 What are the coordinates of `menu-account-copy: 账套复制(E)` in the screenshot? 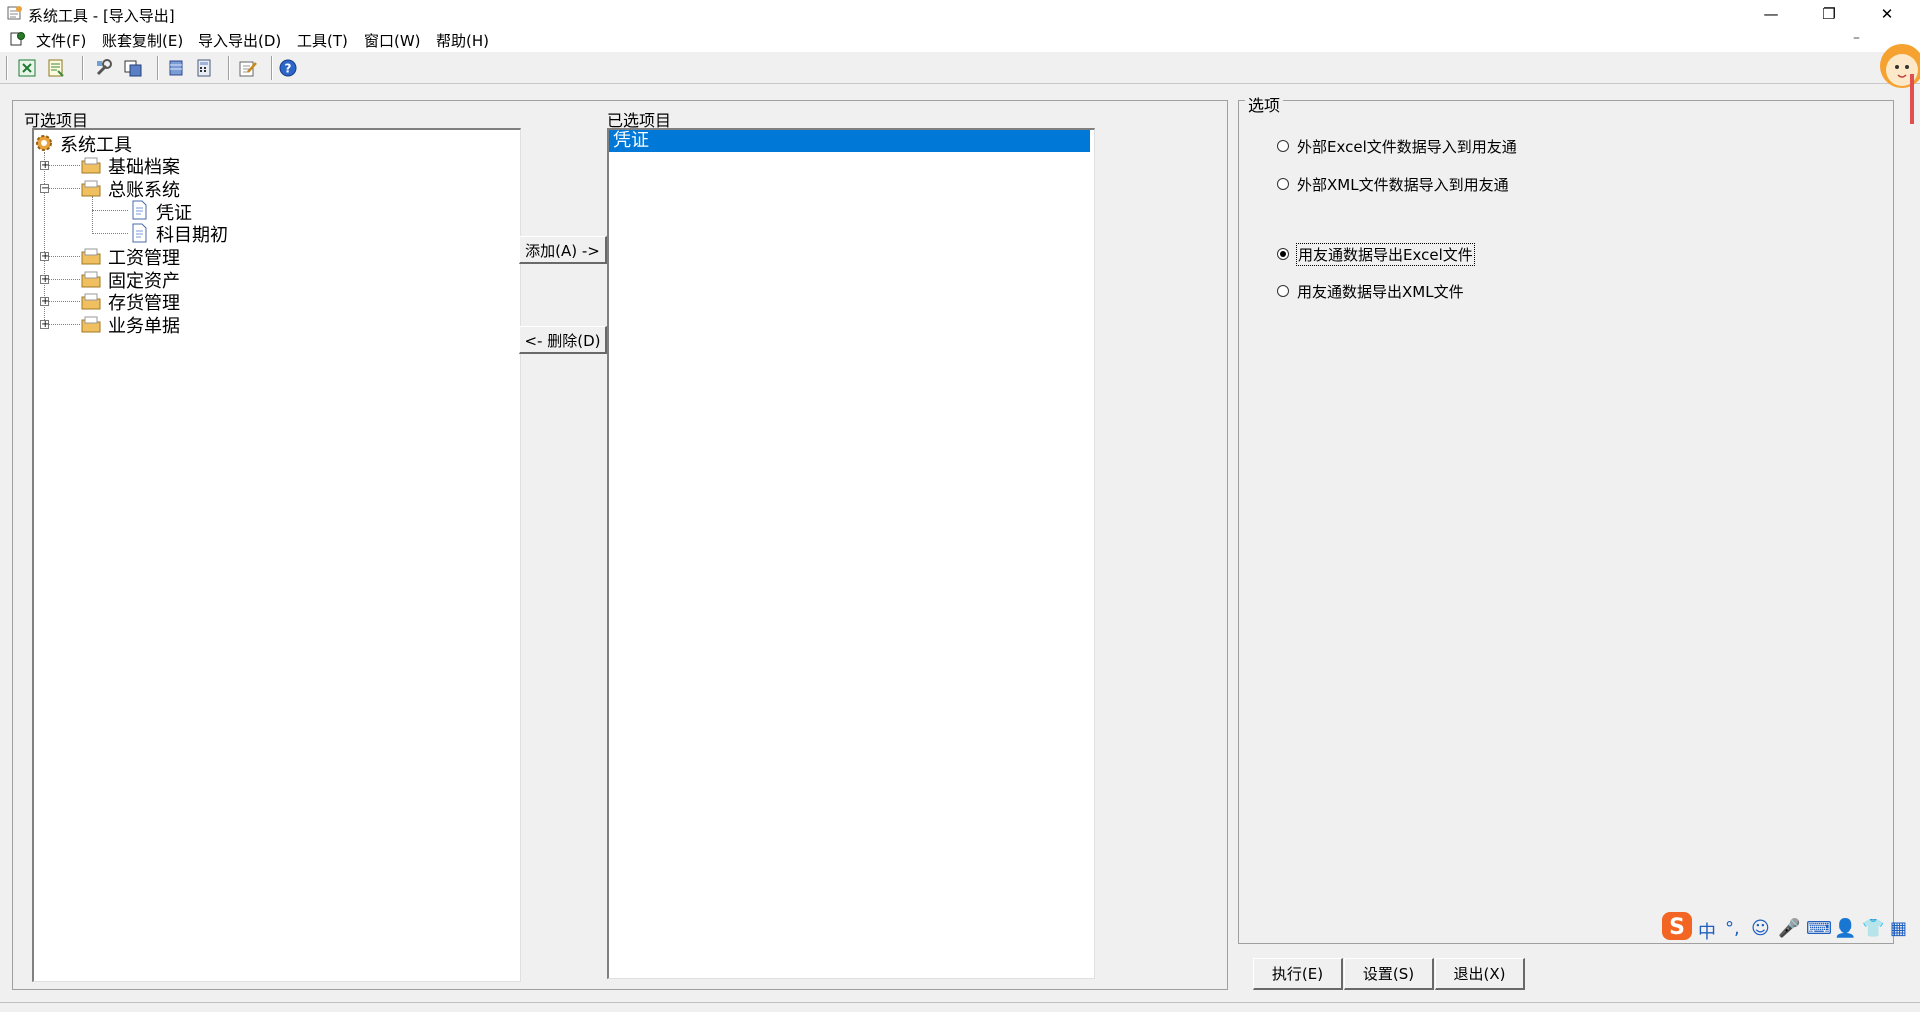 It's located at (142, 40).